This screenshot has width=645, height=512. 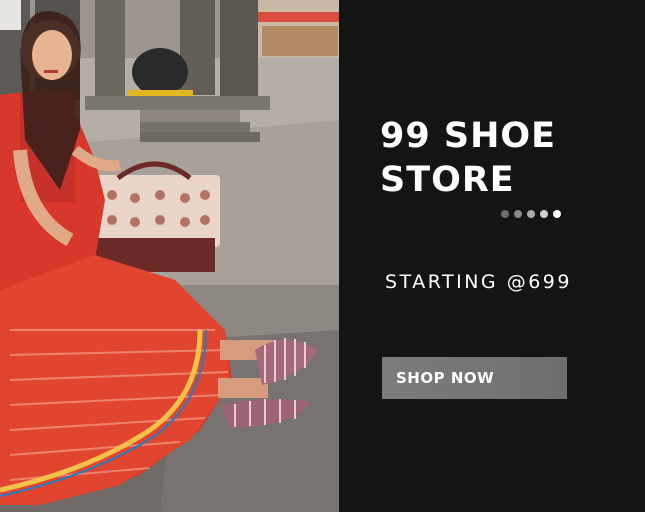 What do you see at coordinates (468, 158) in the screenshot?
I see `store-title: 99 SHOE STORE` at bounding box center [468, 158].